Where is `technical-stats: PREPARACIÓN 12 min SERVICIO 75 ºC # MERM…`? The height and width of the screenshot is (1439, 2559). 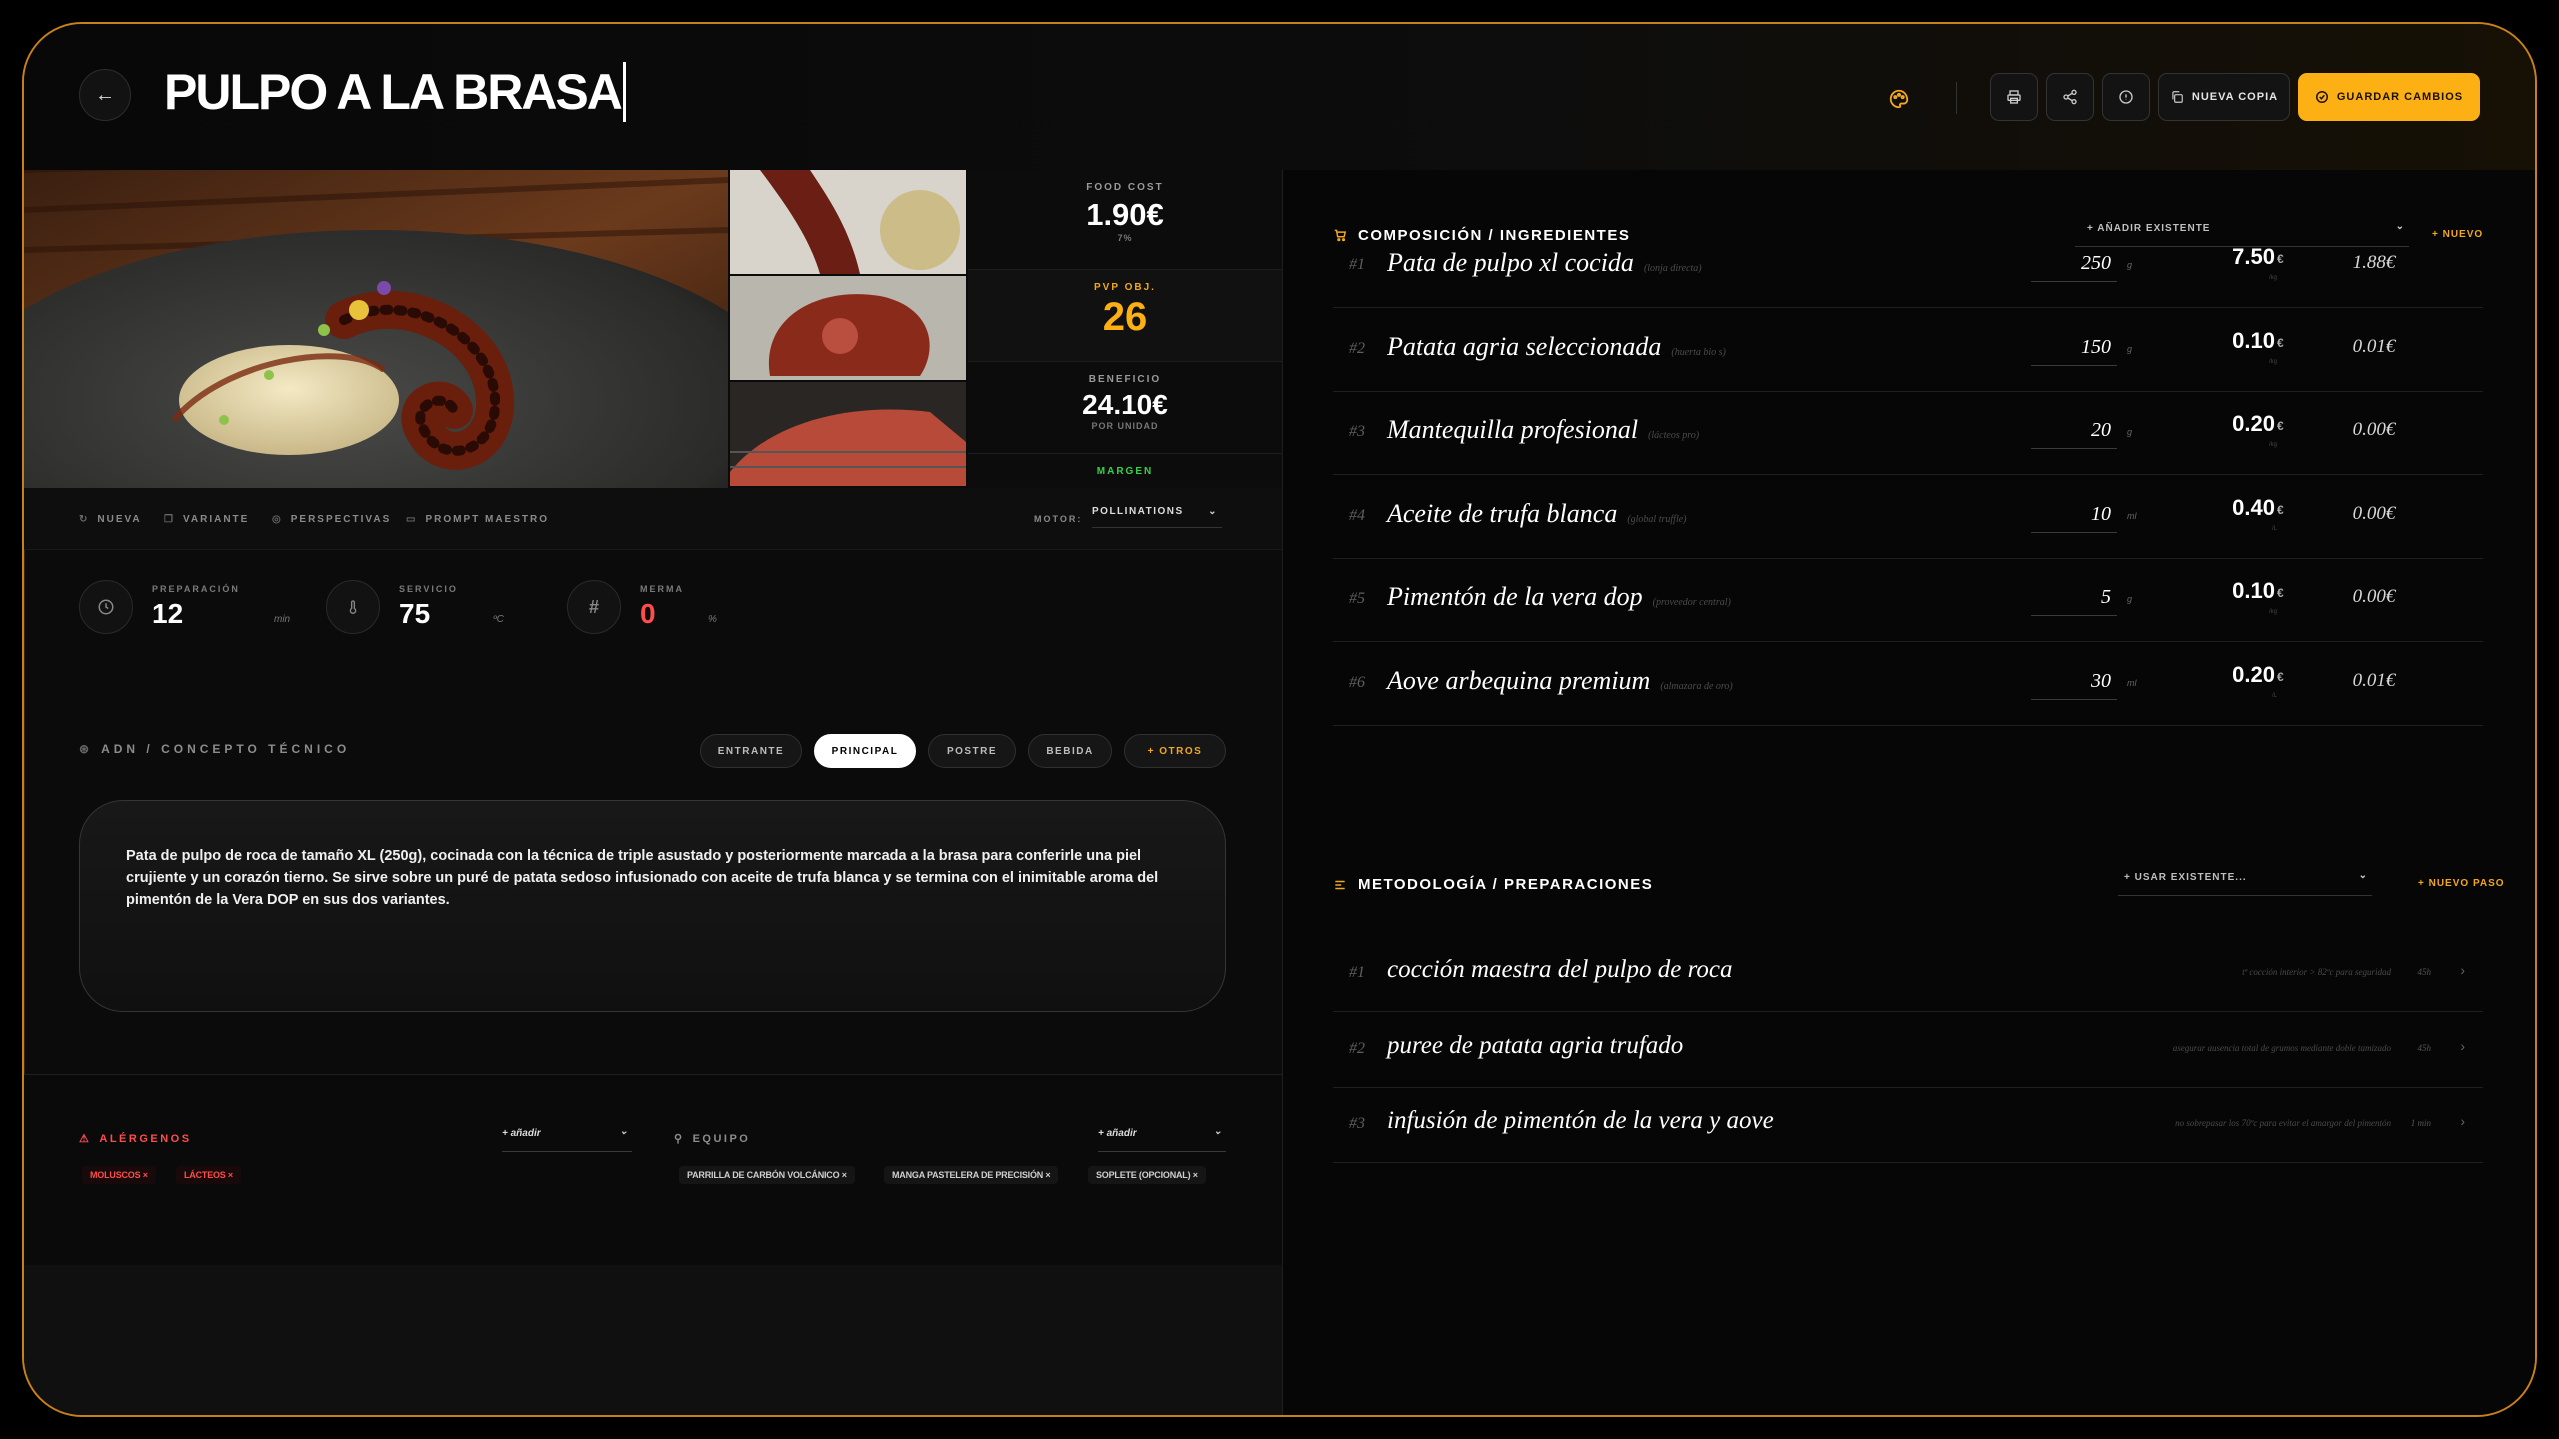 technical-stats: PREPARACIÓN 12 min SERVICIO 75 ºC # MERM… is located at coordinates (653, 620).